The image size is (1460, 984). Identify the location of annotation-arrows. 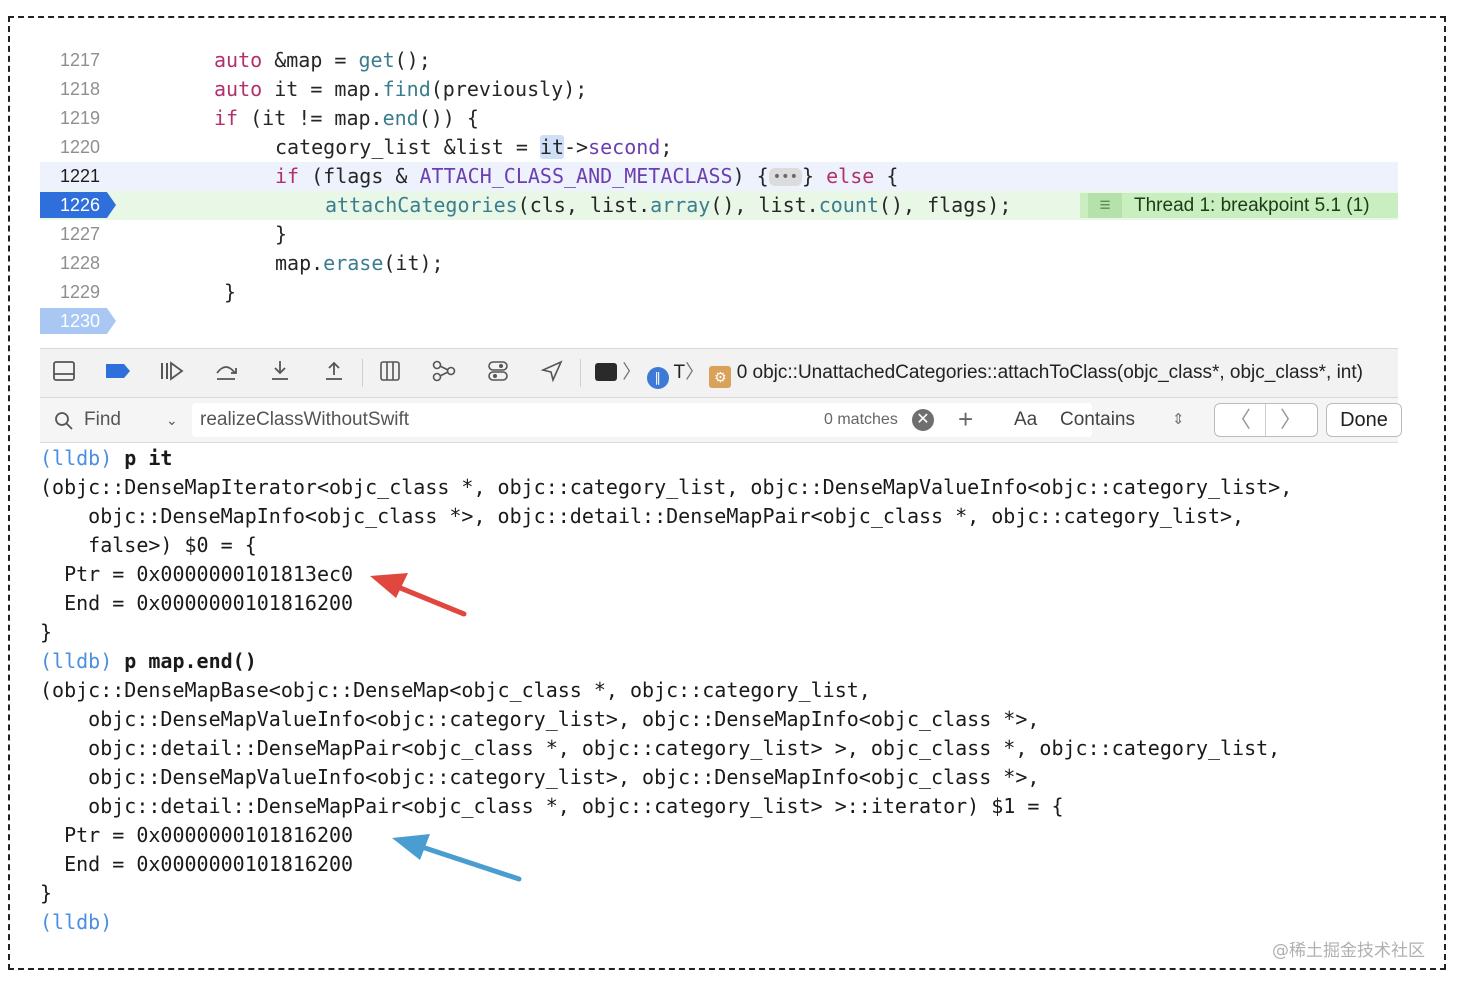
(446, 727).